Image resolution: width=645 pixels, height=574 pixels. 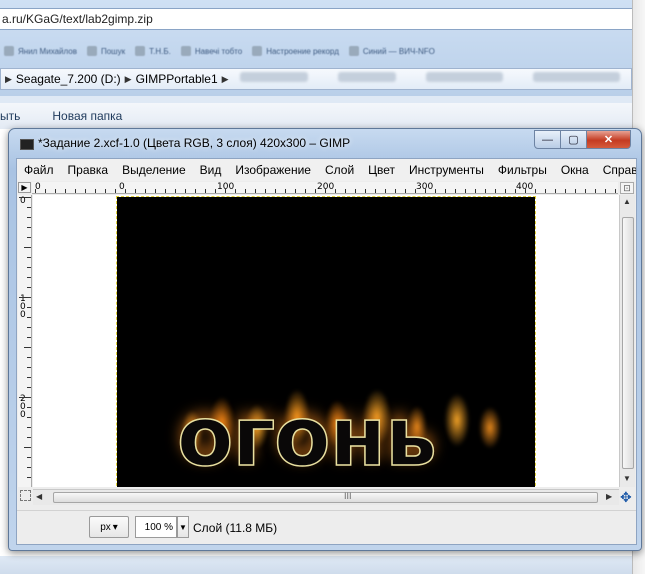 I want to click on address-bar: a.ru/KGaG/text/lab2gimp.zip, so click(x=316, y=19).